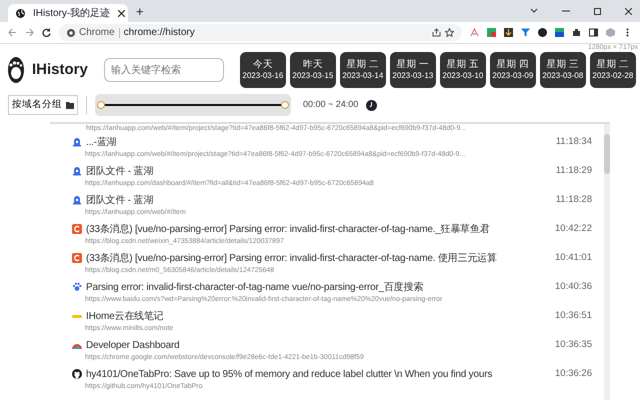 This screenshot has width=640, height=400. Describe the element at coordinates (573, 287) in the screenshot. I see `visit-time: 10:40:36` at that location.